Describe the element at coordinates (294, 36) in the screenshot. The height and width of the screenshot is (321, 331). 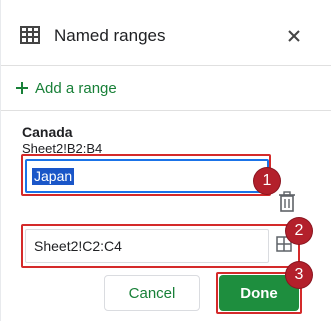
I see `close-icon` at that location.